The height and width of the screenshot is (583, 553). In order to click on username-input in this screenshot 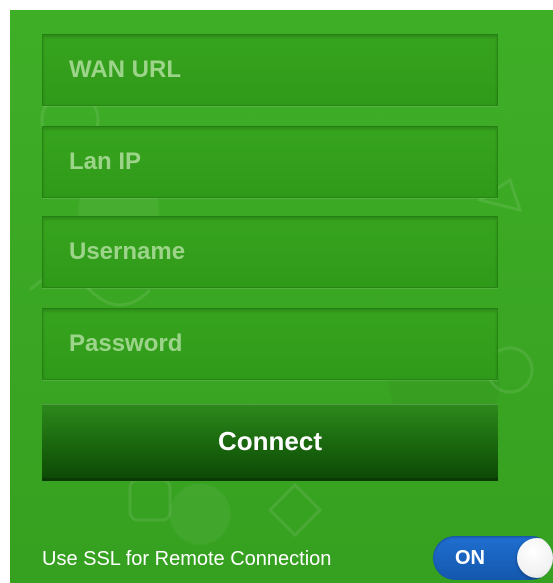, I will do `click(270, 252)`.